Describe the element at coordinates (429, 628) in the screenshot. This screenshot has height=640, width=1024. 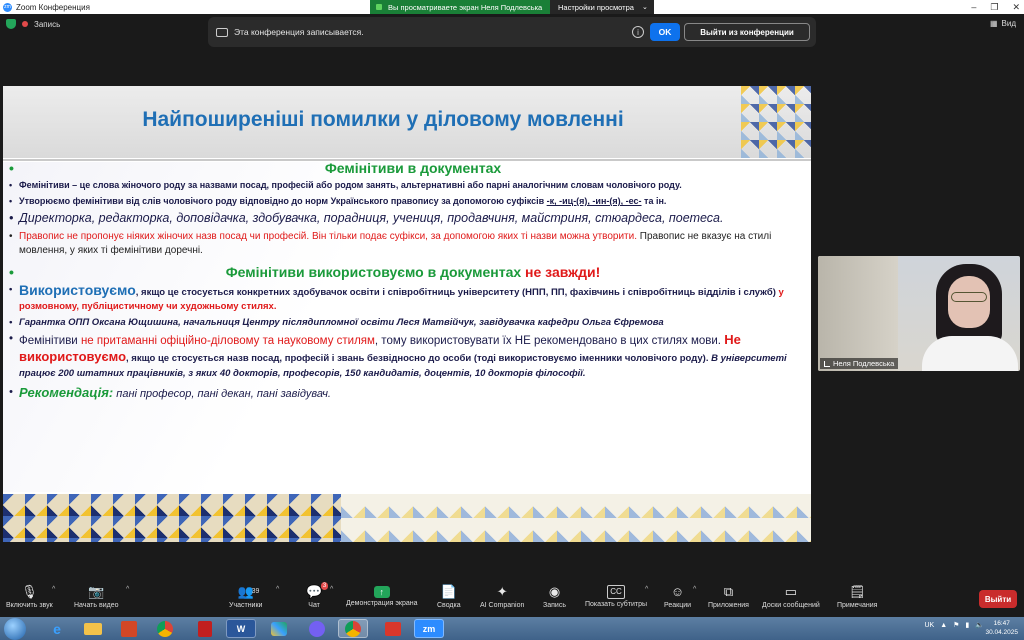
I see `taskbar-zoom-icon: zm` at that location.